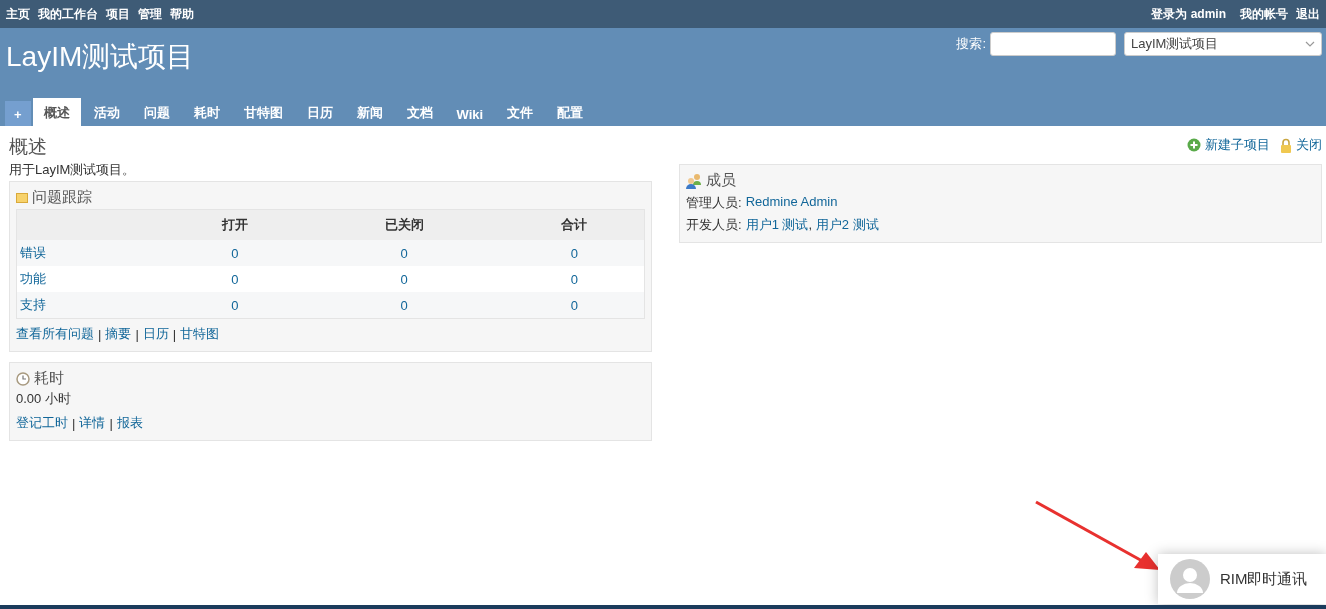 The image size is (1326, 609). Describe the element at coordinates (1264, 14) in the screenshot. I see `top-menu-link: 我的帐号` at that location.